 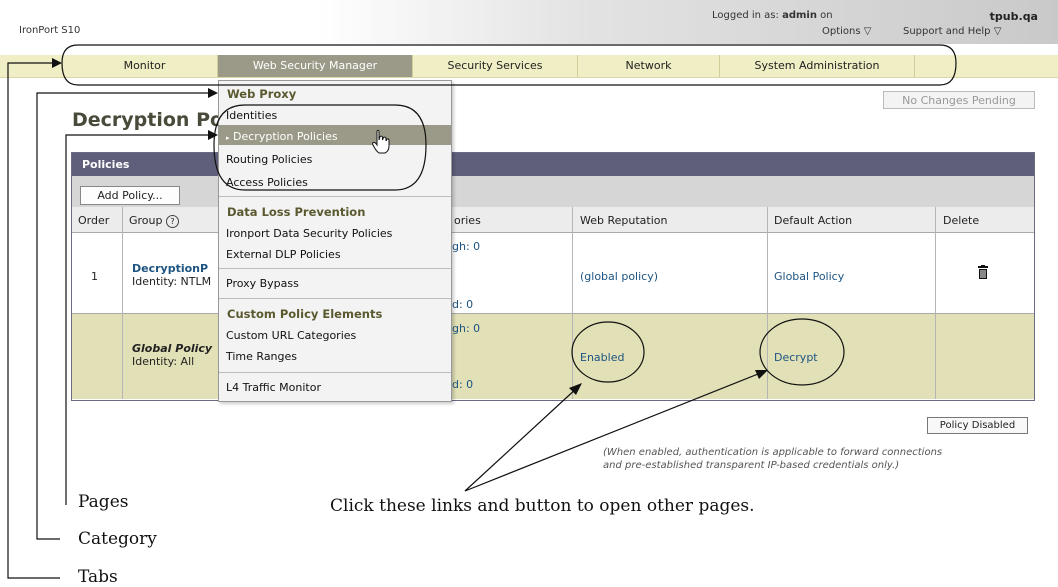 What do you see at coordinates (117, 539) in the screenshot?
I see `callout-category: Category` at bounding box center [117, 539].